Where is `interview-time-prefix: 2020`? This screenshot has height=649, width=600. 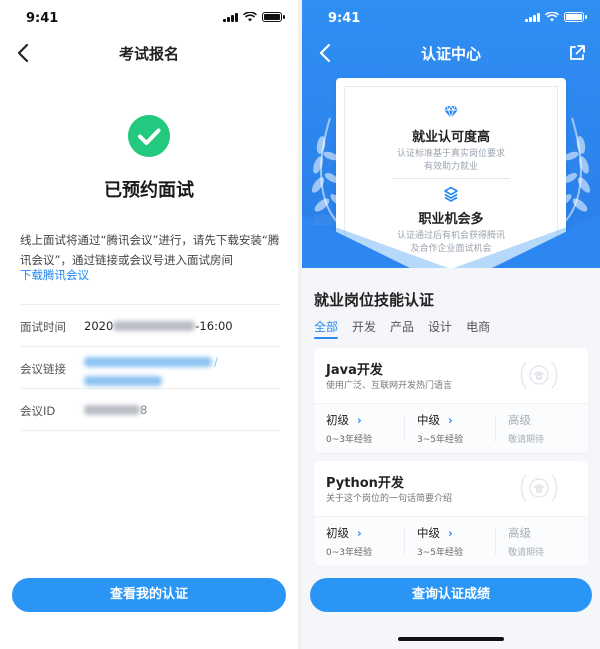
interview-time-prefix: 2020 is located at coordinates (99, 326).